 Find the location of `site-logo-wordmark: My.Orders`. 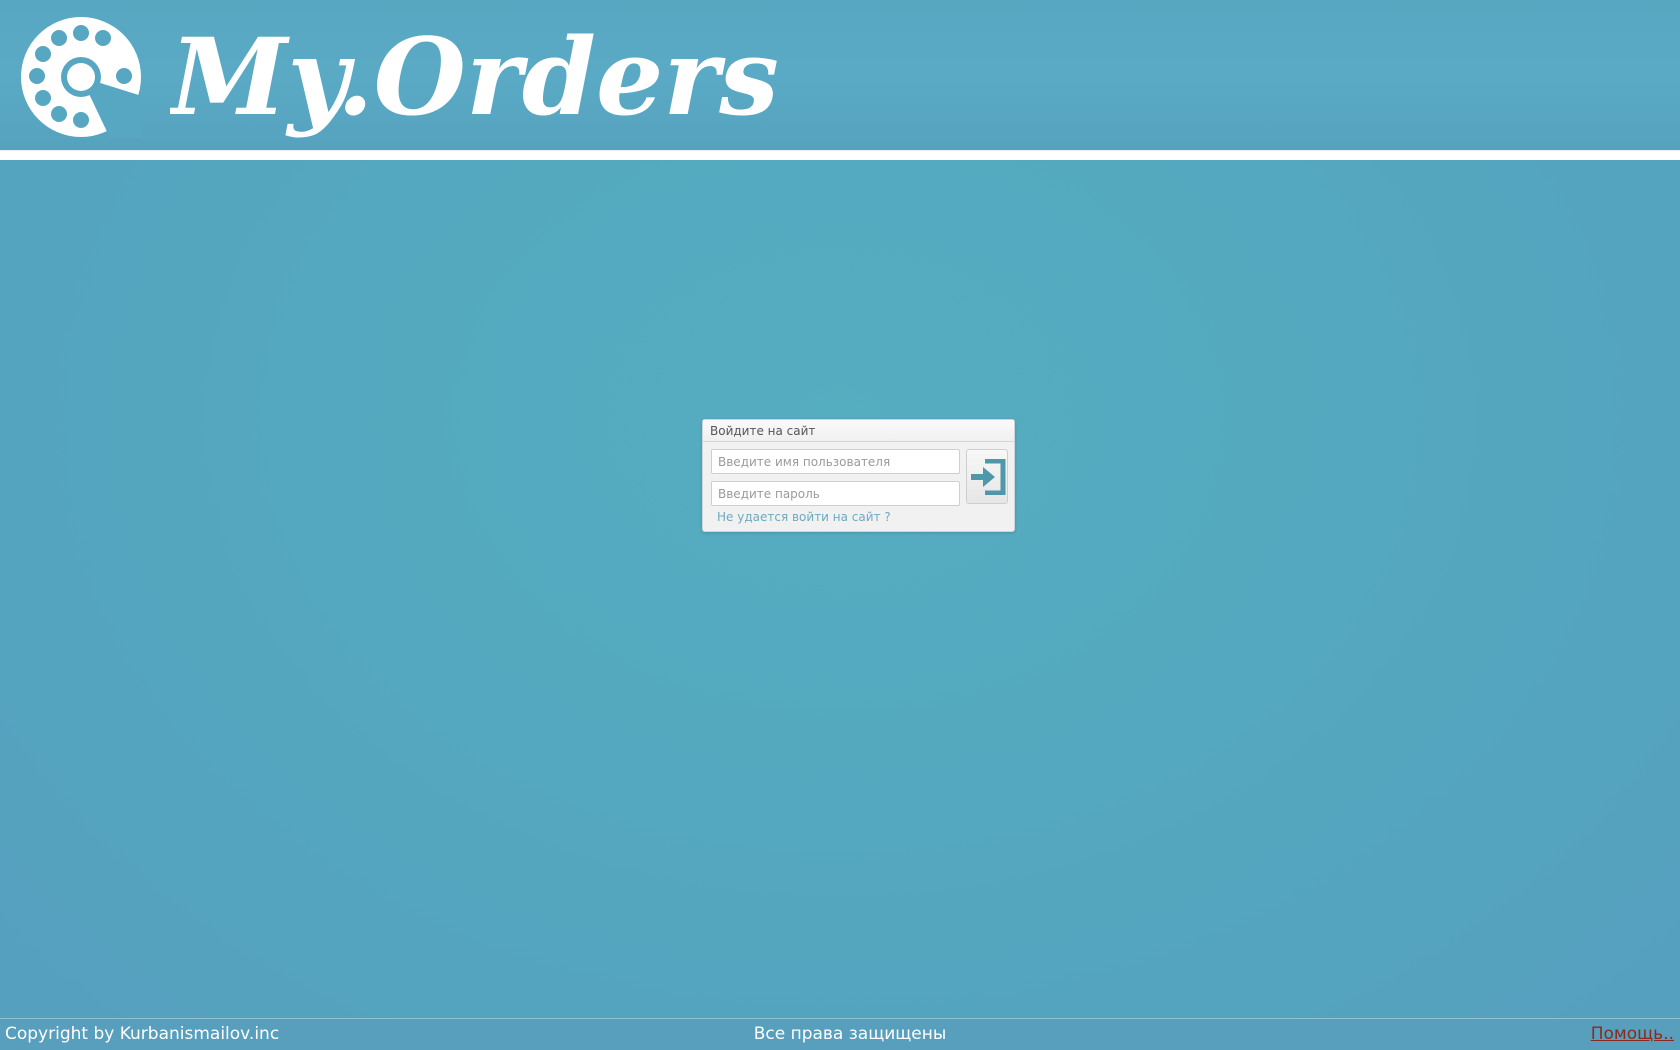

site-logo-wordmark: My.Orders is located at coordinates (474, 76).